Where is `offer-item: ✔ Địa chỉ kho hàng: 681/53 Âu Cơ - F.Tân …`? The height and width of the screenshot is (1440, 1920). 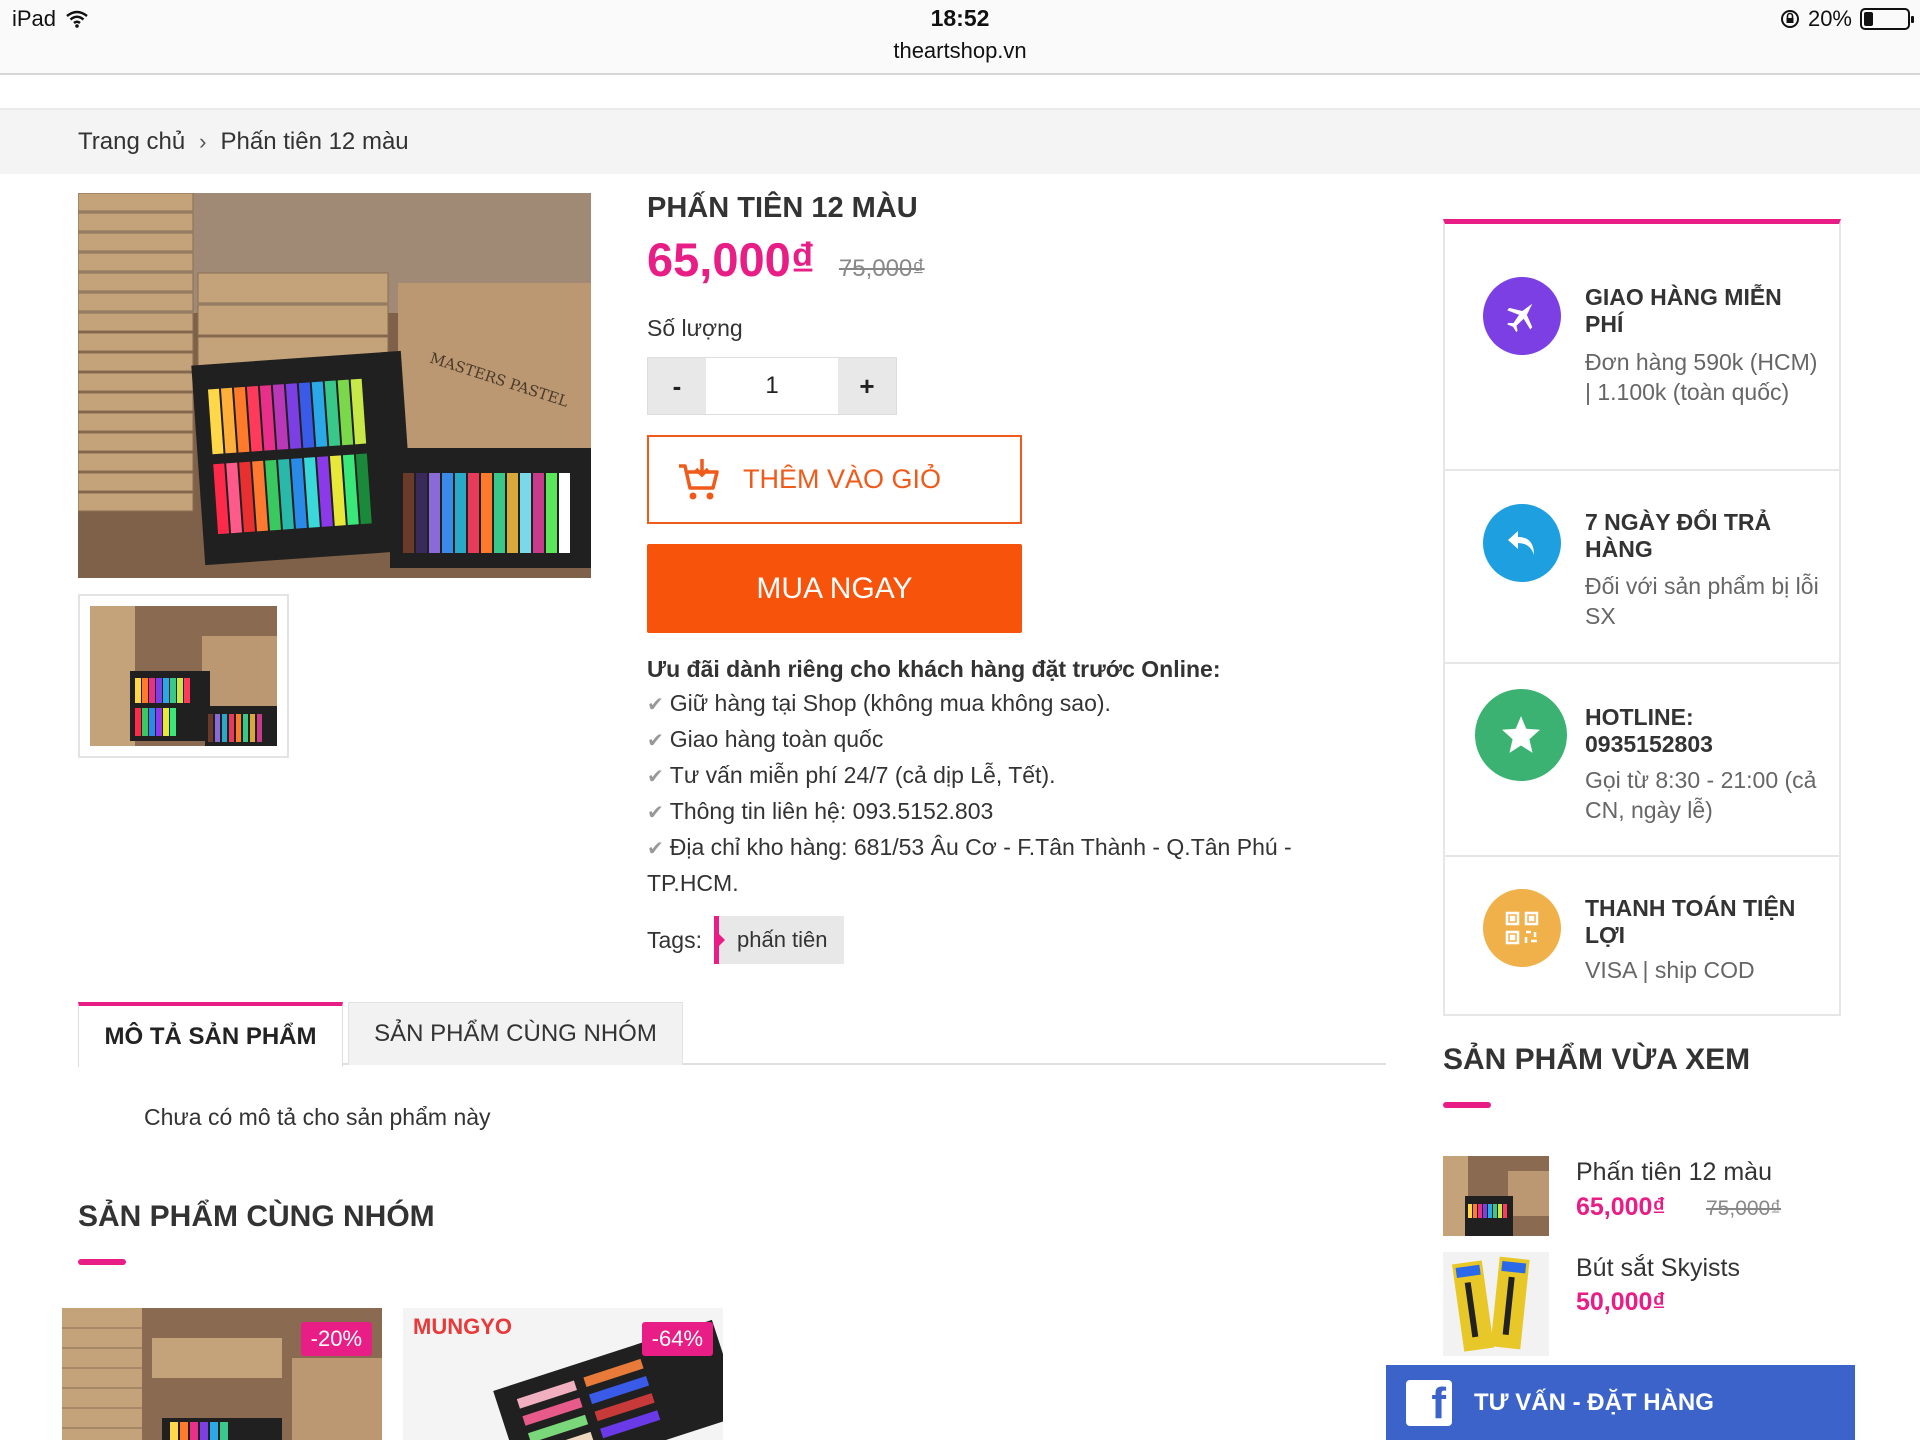
offer-item: ✔ Địa chỉ kho hàng: 681/53 Âu Cơ - F.Tân … is located at coordinates (969, 865).